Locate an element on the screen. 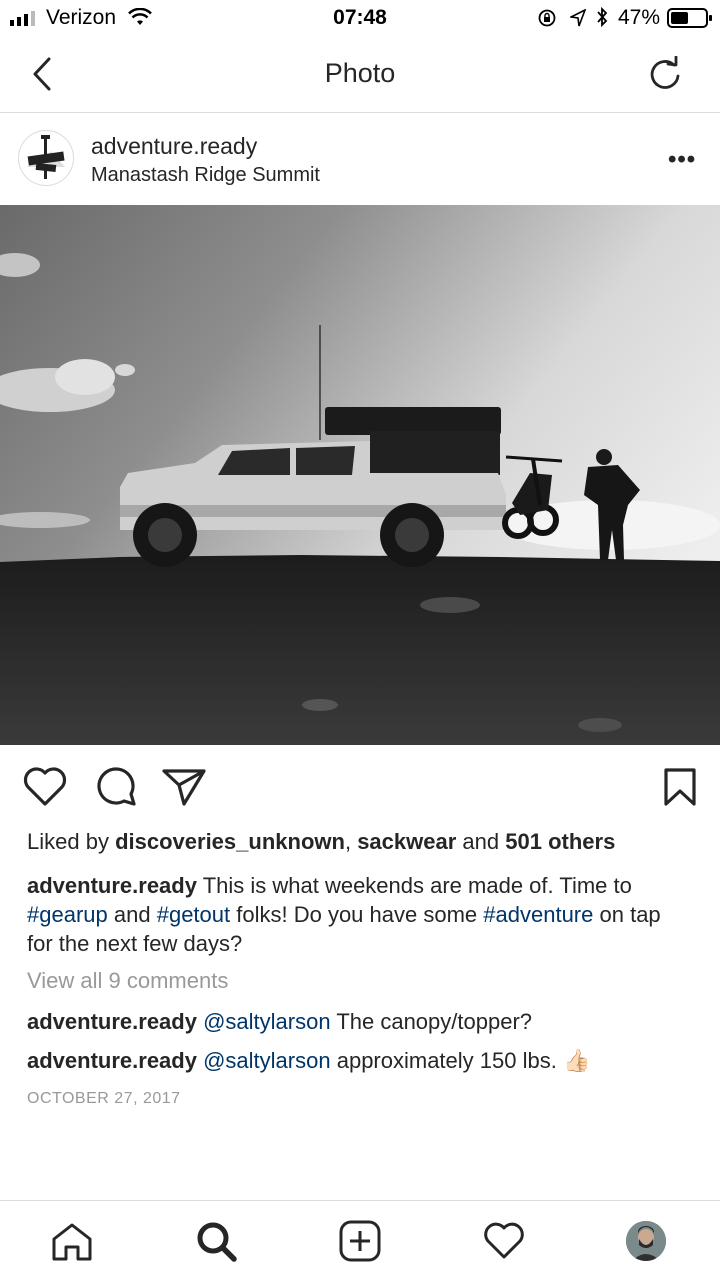  comment-text: approximately 150 lbs. is located at coordinates (446, 1060).